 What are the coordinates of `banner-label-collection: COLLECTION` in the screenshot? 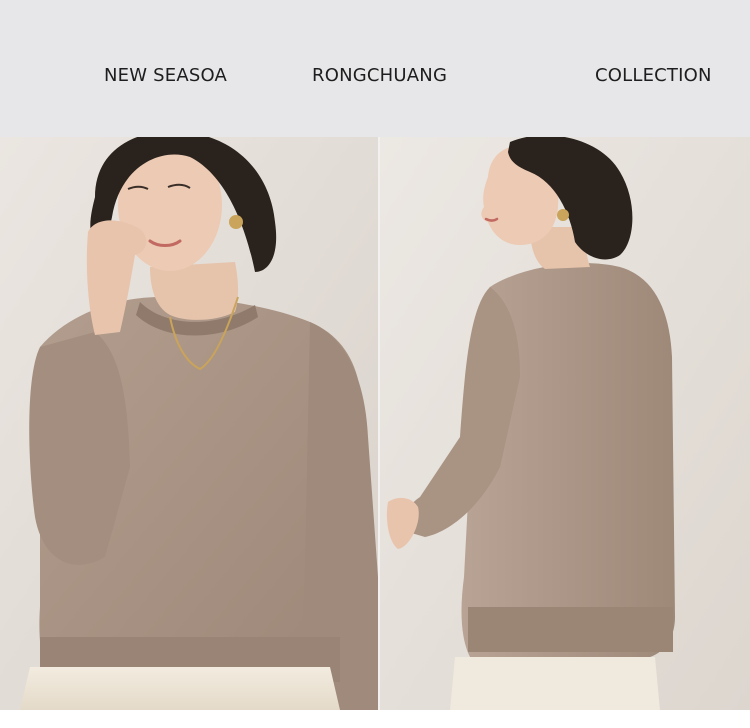 It's located at (653, 75).